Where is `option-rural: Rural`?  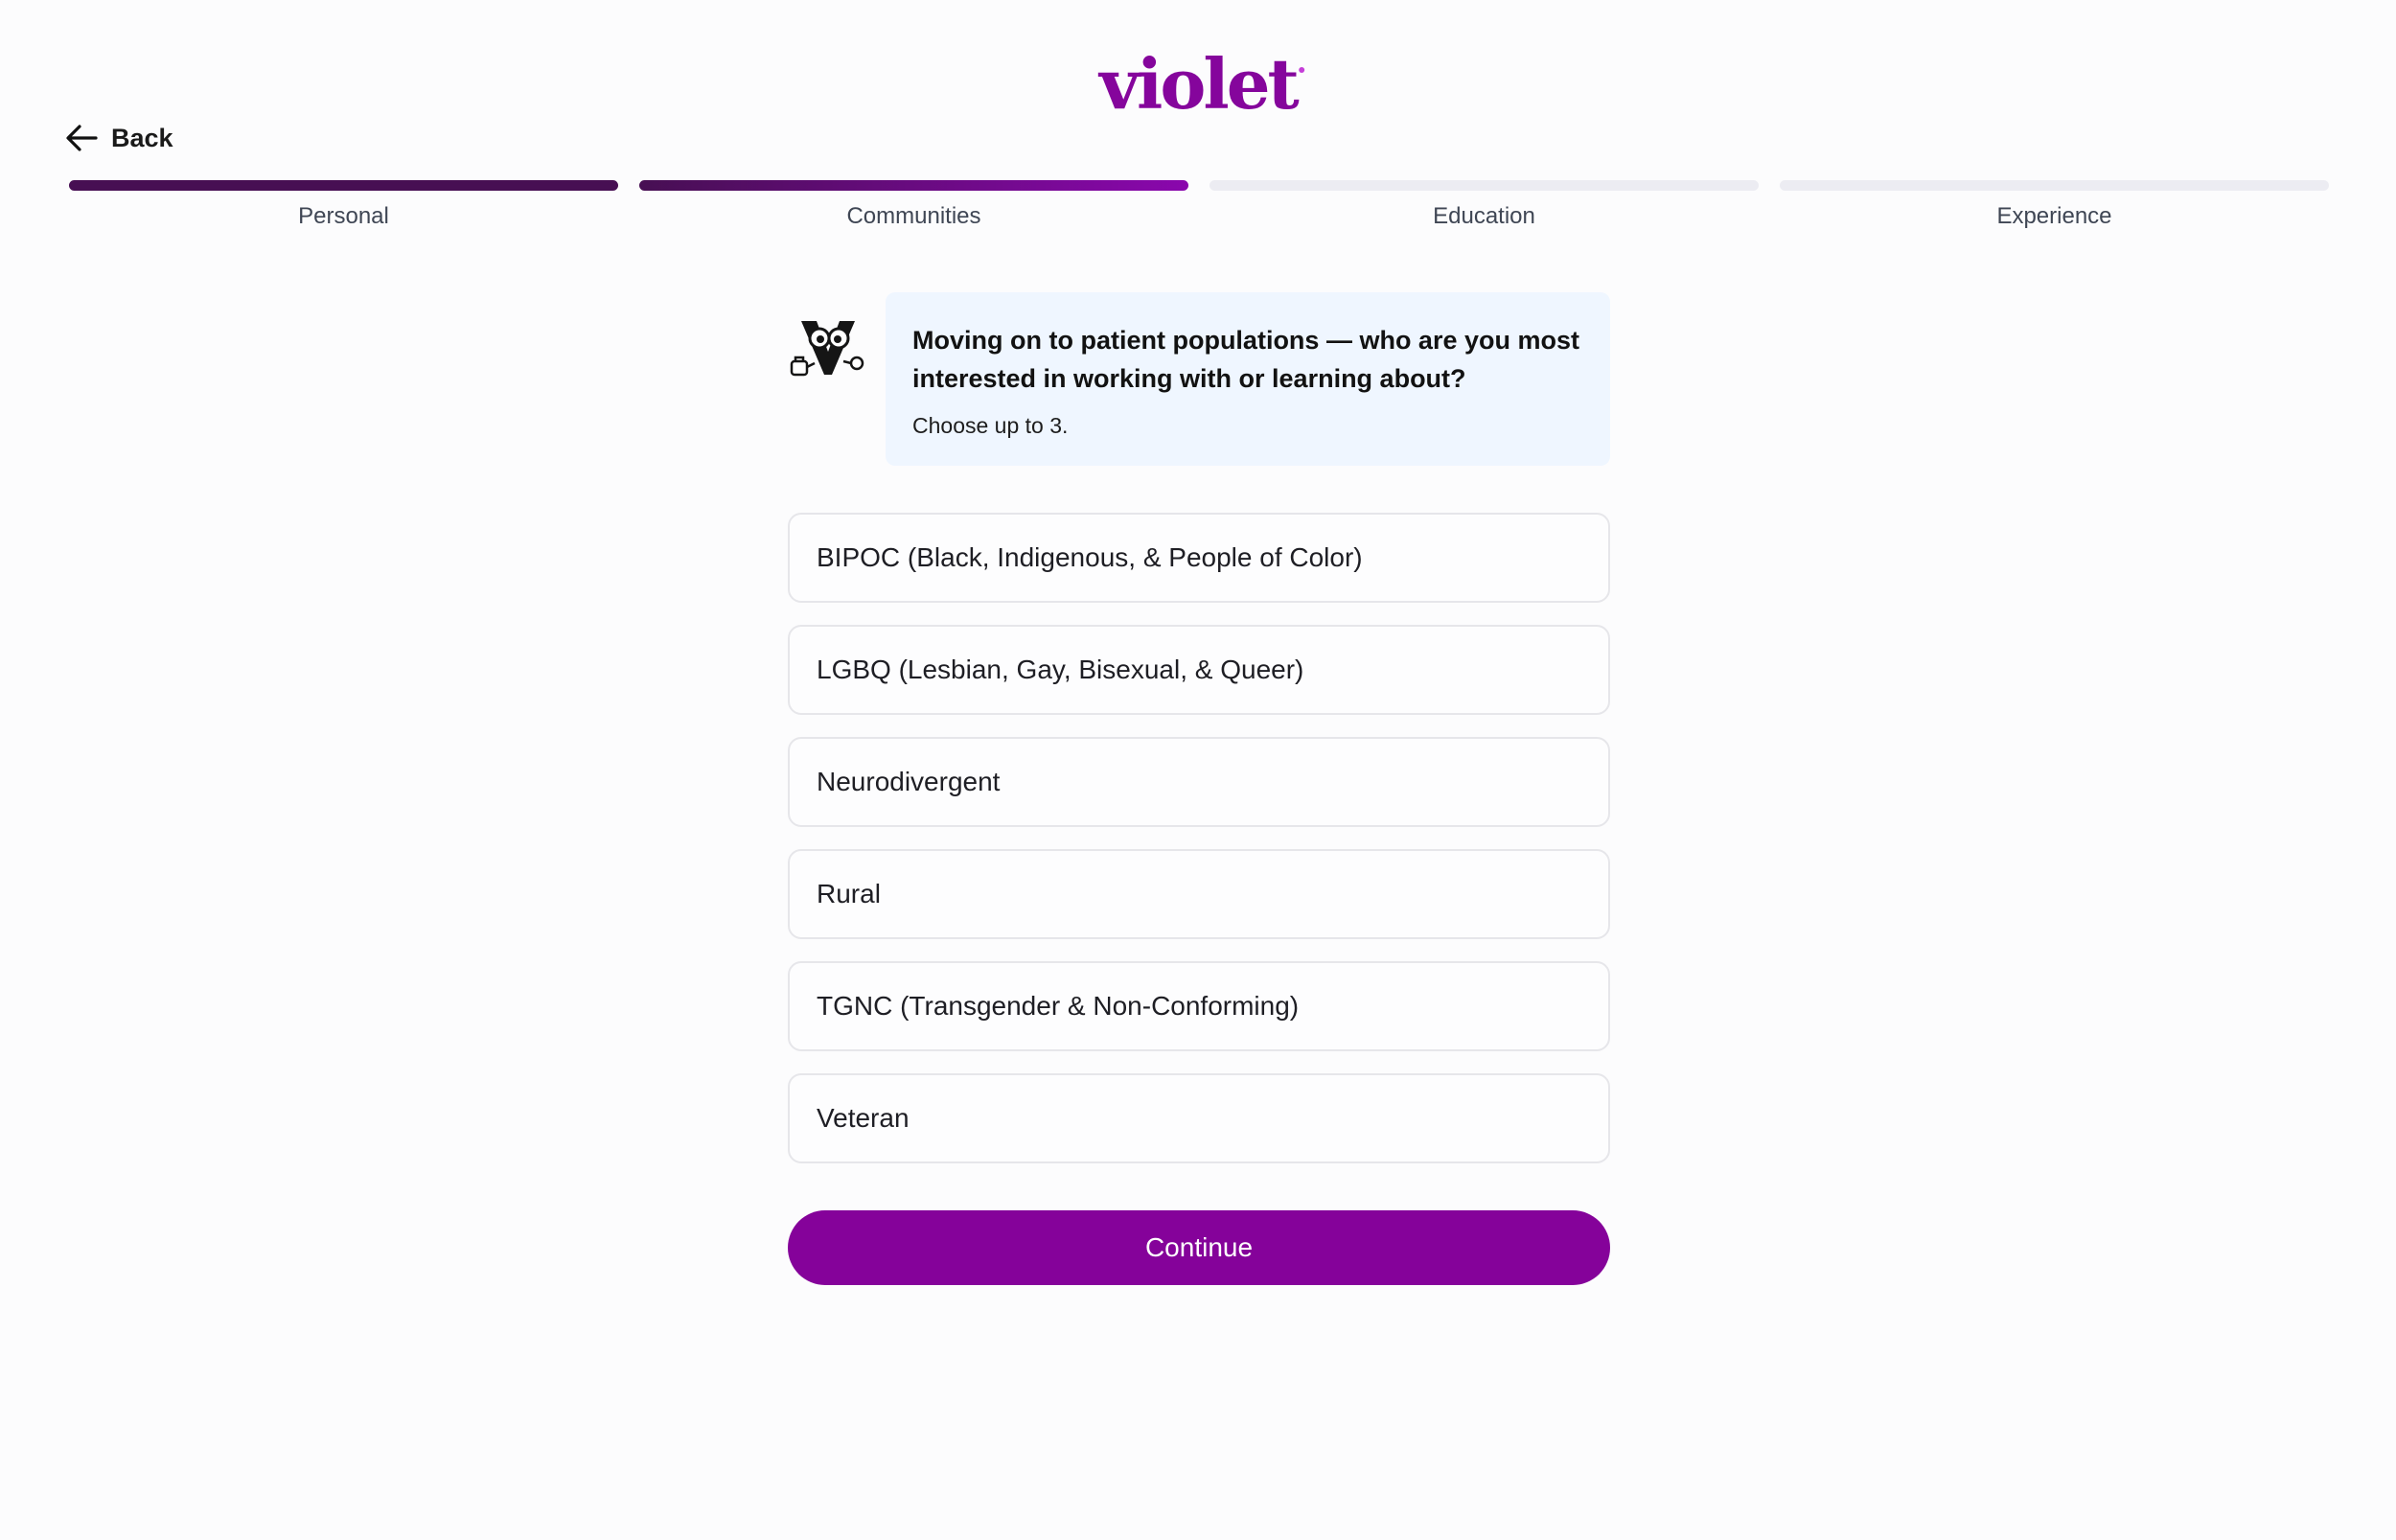 option-rural: Rural is located at coordinates (1199, 894).